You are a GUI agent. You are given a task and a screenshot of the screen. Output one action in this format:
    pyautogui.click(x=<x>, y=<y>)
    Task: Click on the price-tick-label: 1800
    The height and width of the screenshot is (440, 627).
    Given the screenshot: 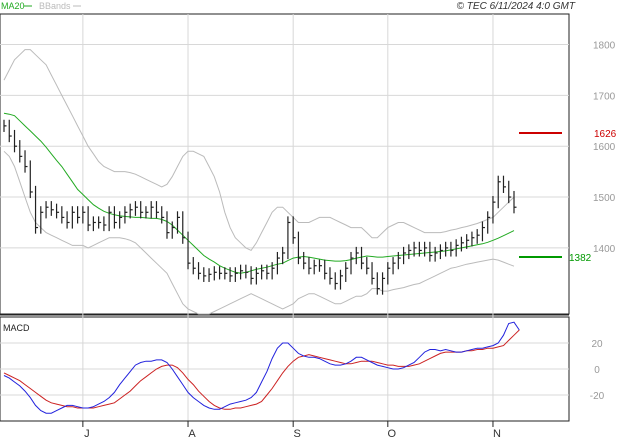 What is the action you would take?
    pyautogui.click(x=604, y=46)
    